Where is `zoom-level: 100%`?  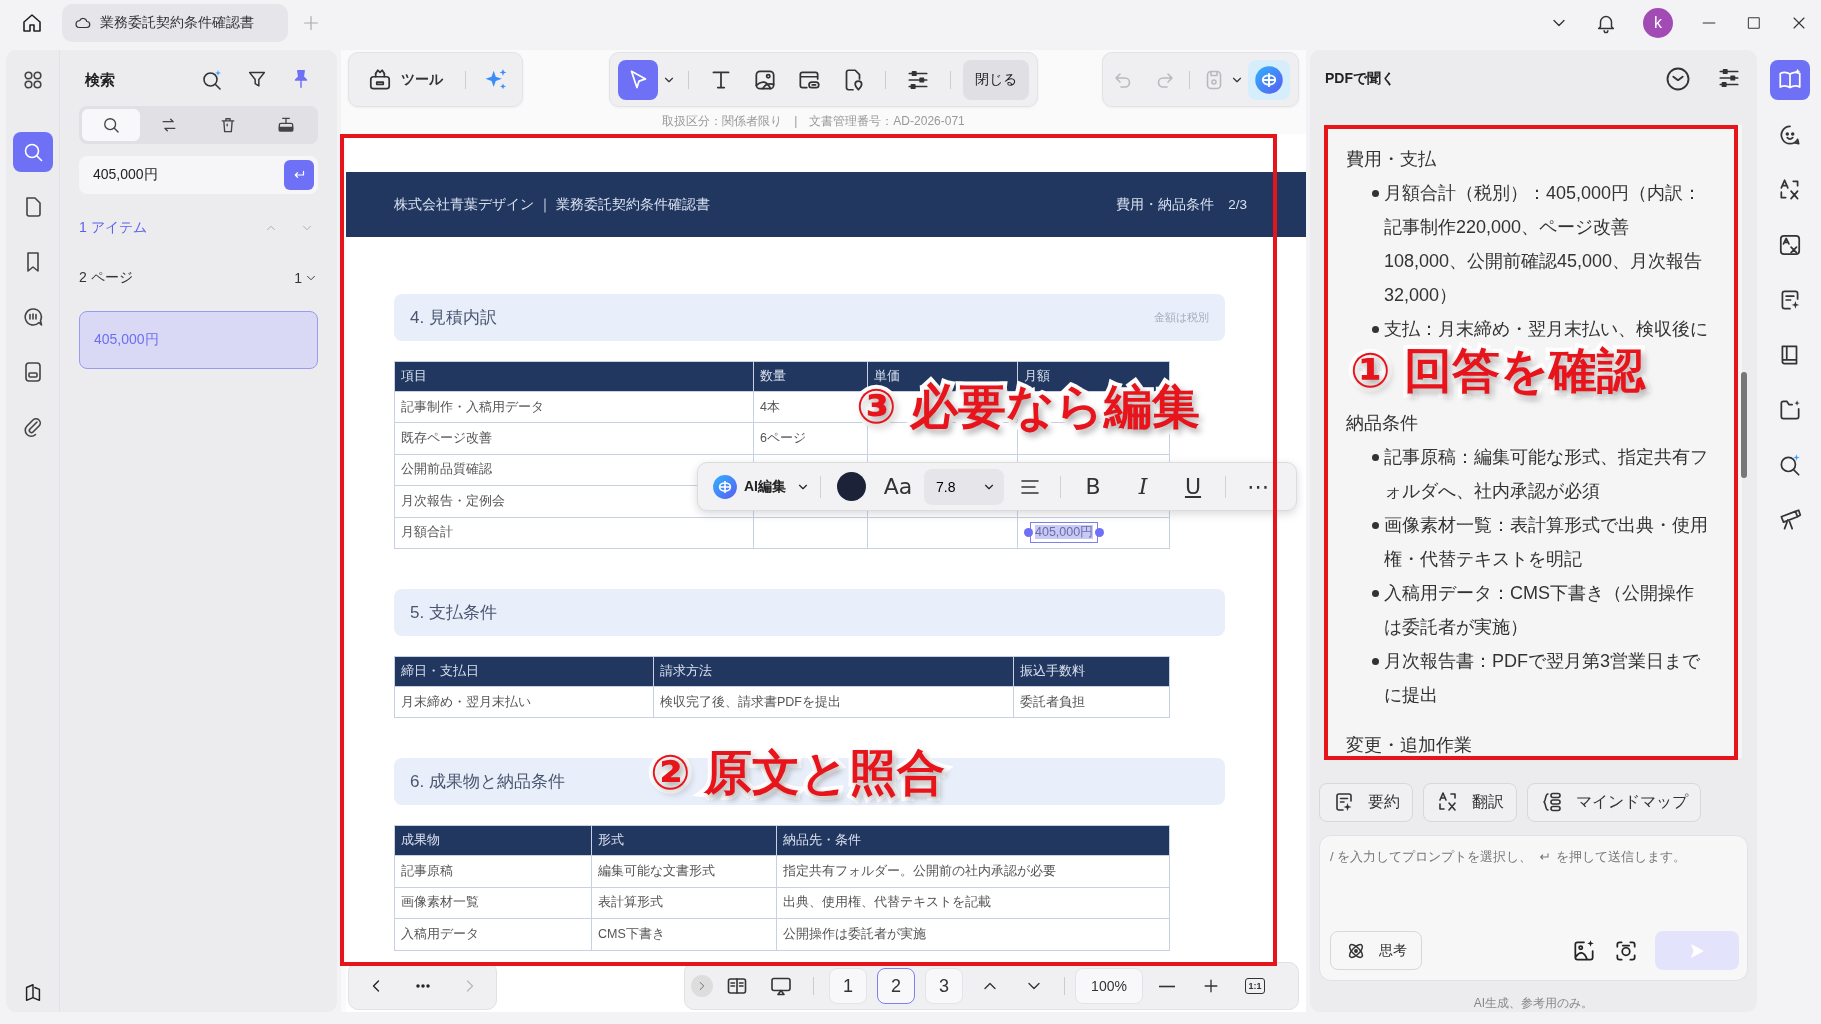 zoom-level: 100% is located at coordinates (1109, 986).